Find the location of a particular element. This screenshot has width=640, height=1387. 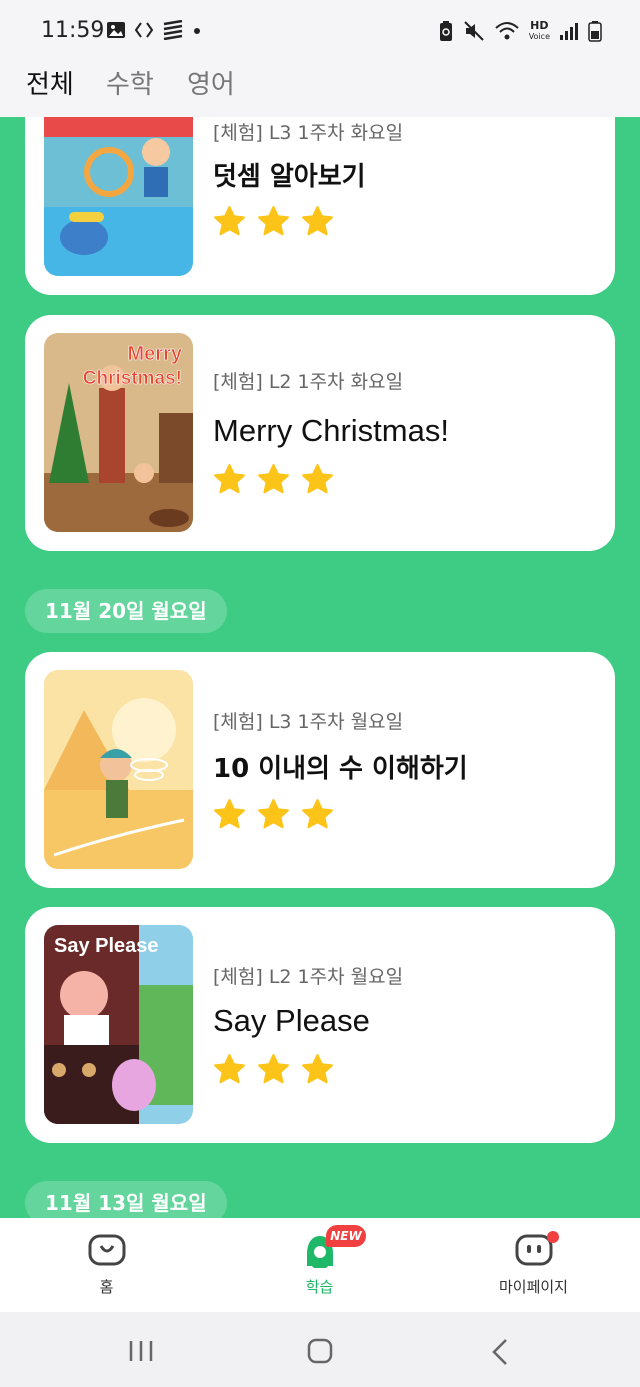

bottom-navigation: 홈 학습 NEW 마이페이지 is located at coordinates (320, 1265).